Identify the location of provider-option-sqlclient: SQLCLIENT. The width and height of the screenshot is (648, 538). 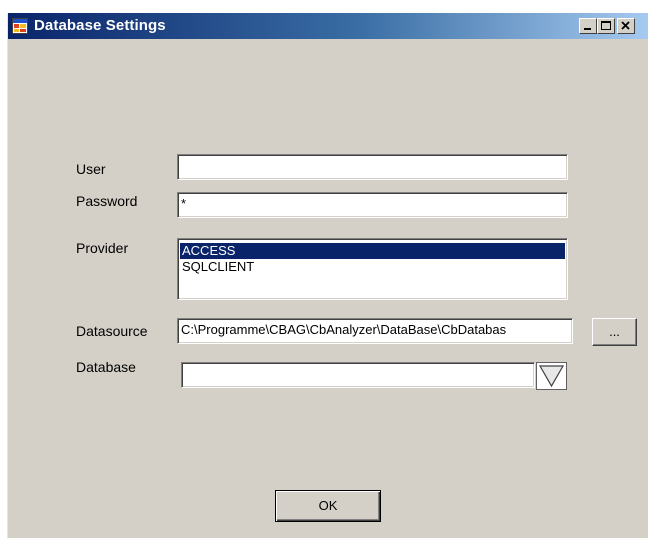
(372, 267).